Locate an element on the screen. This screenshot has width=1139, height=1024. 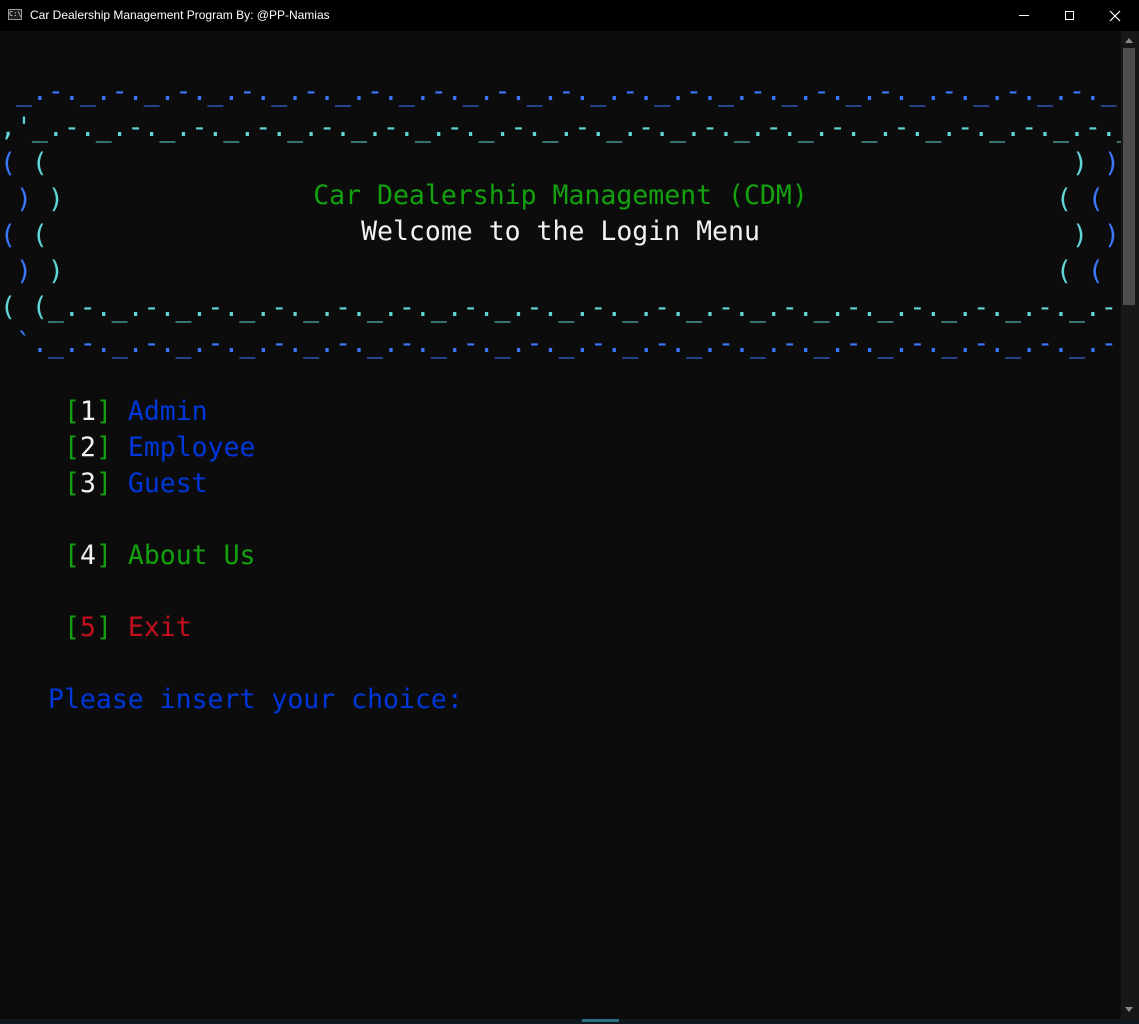
menu-item-about-us: [4] About Us is located at coordinates (160, 556).